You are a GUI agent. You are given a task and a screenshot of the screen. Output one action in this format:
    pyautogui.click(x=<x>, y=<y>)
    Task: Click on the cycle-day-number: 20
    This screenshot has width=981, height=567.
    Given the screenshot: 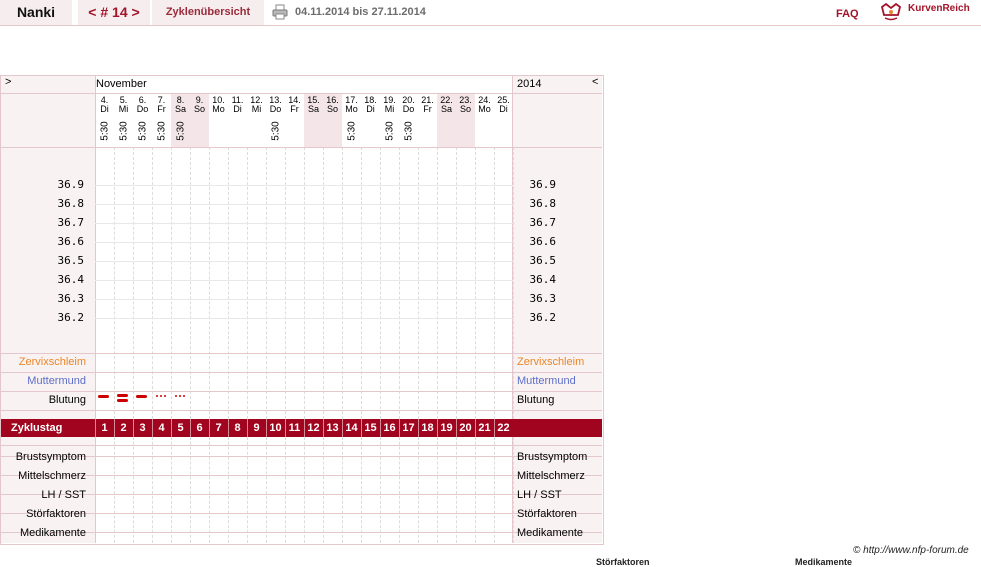 What is the action you would take?
    pyautogui.click(x=465, y=428)
    